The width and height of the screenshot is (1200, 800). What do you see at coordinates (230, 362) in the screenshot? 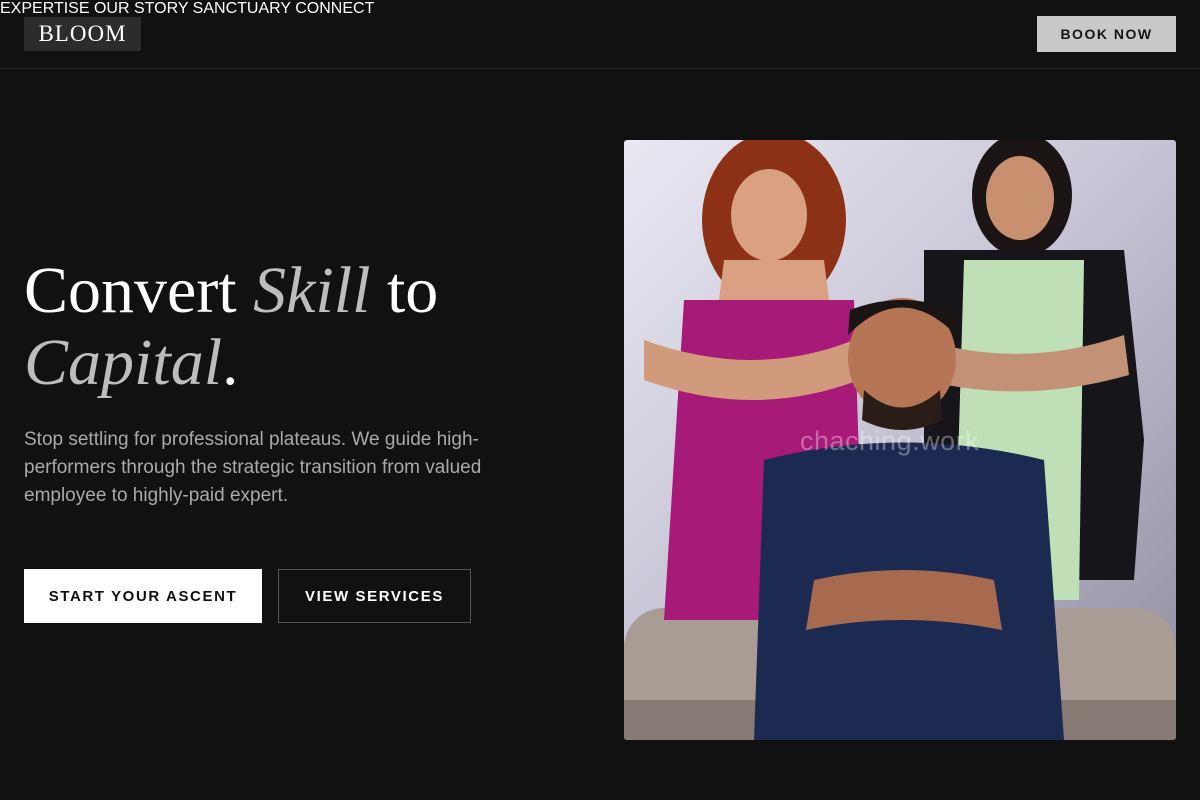
I see `hero-title-end: .` at bounding box center [230, 362].